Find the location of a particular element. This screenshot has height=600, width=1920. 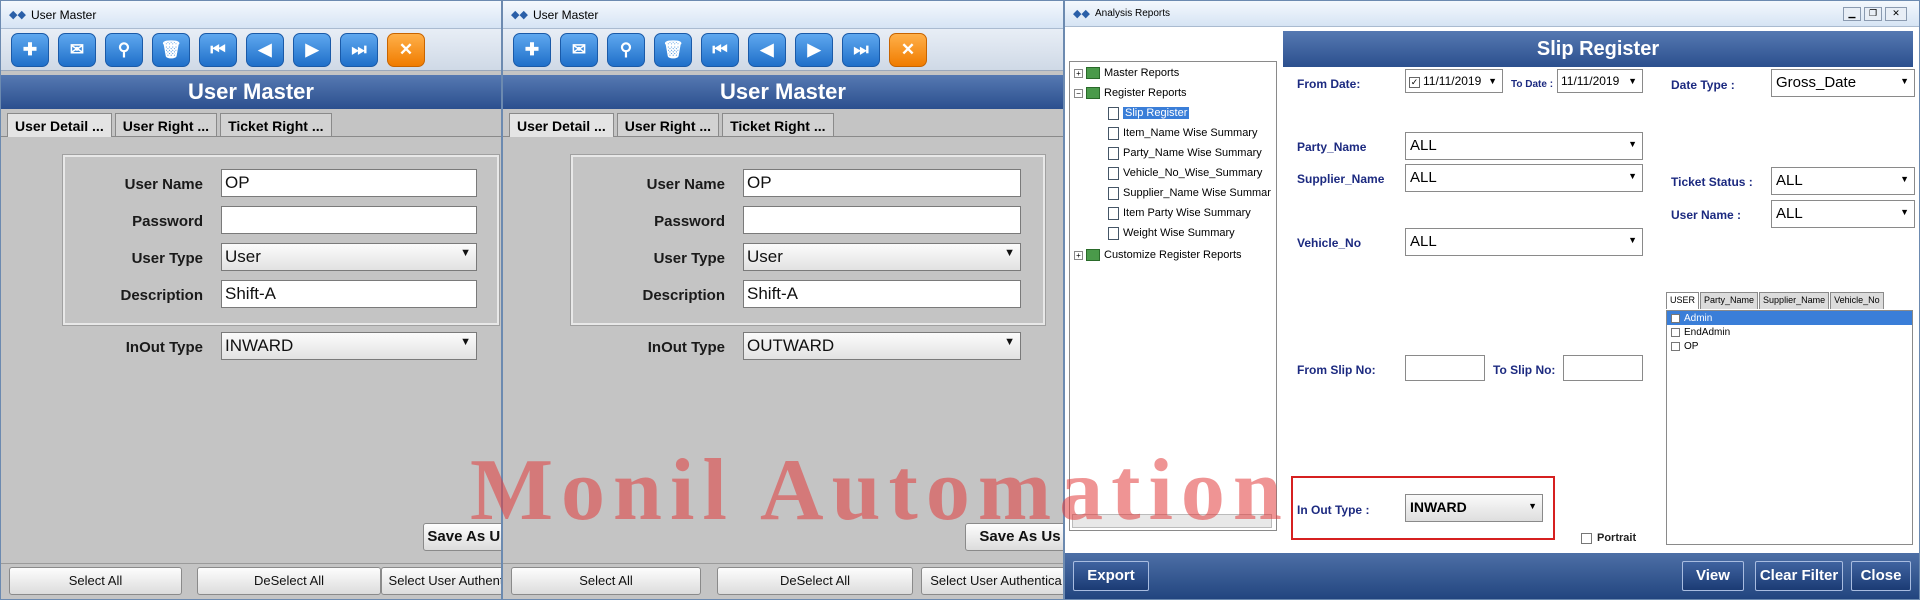

inout-type-label: In Out Type : is located at coordinates (1333, 510).